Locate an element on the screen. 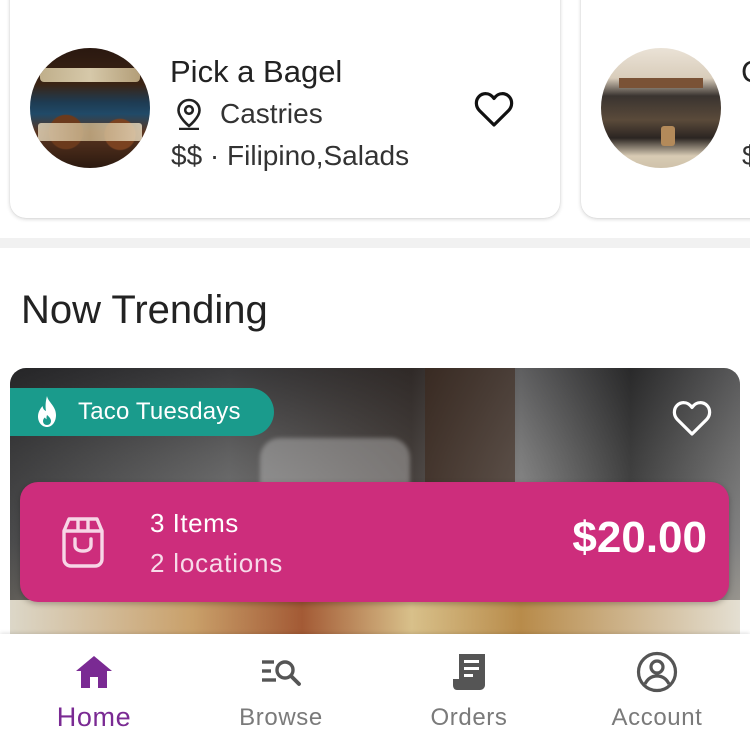 The image size is (750, 750). favorite-button is located at coordinates (494, 109).